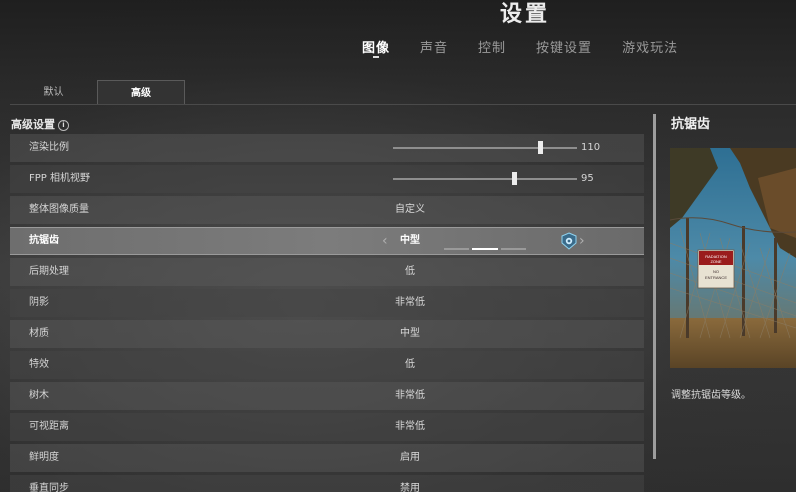  What do you see at coordinates (63, 125) in the screenshot?
I see `info-icon: i` at bounding box center [63, 125].